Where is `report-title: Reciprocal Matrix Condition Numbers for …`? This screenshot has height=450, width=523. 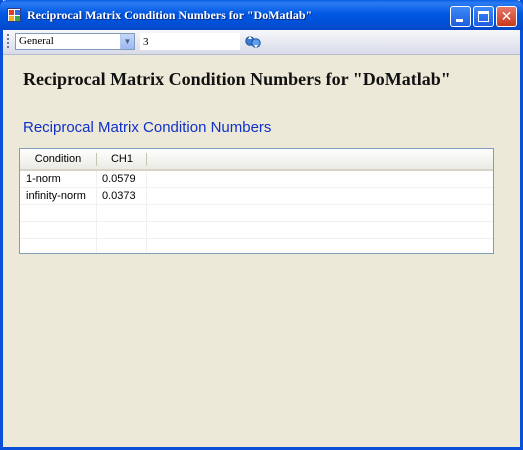
report-title: Reciprocal Matrix Condition Numbers for … is located at coordinates (237, 79).